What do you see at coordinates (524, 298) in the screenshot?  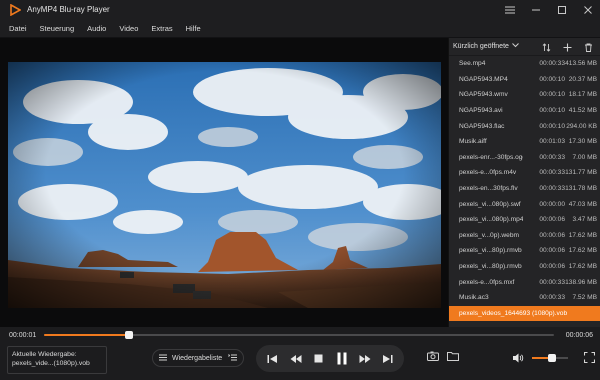 I see `playlist-item: Musik.ac3 00:00:33 7.52 MB` at bounding box center [524, 298].